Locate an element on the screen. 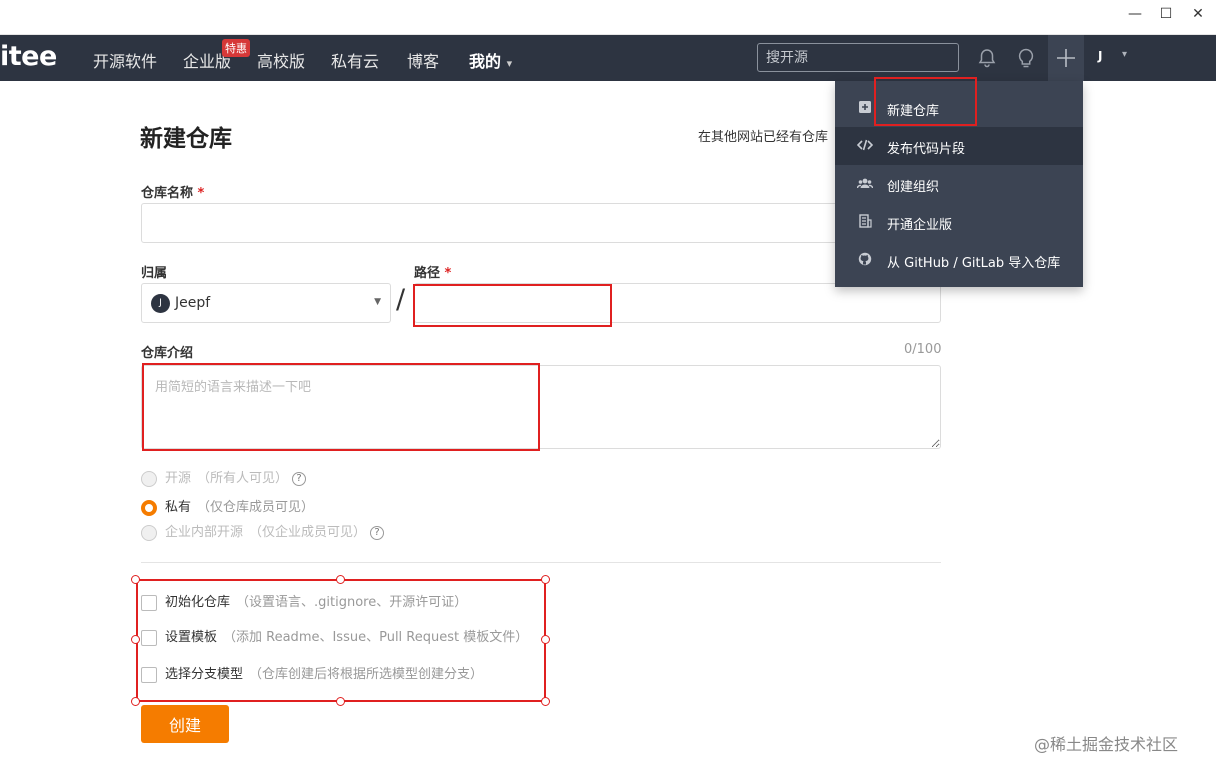 The image size is (1216, 773). close-button: ✕ is located at coordinates (1198, 14).